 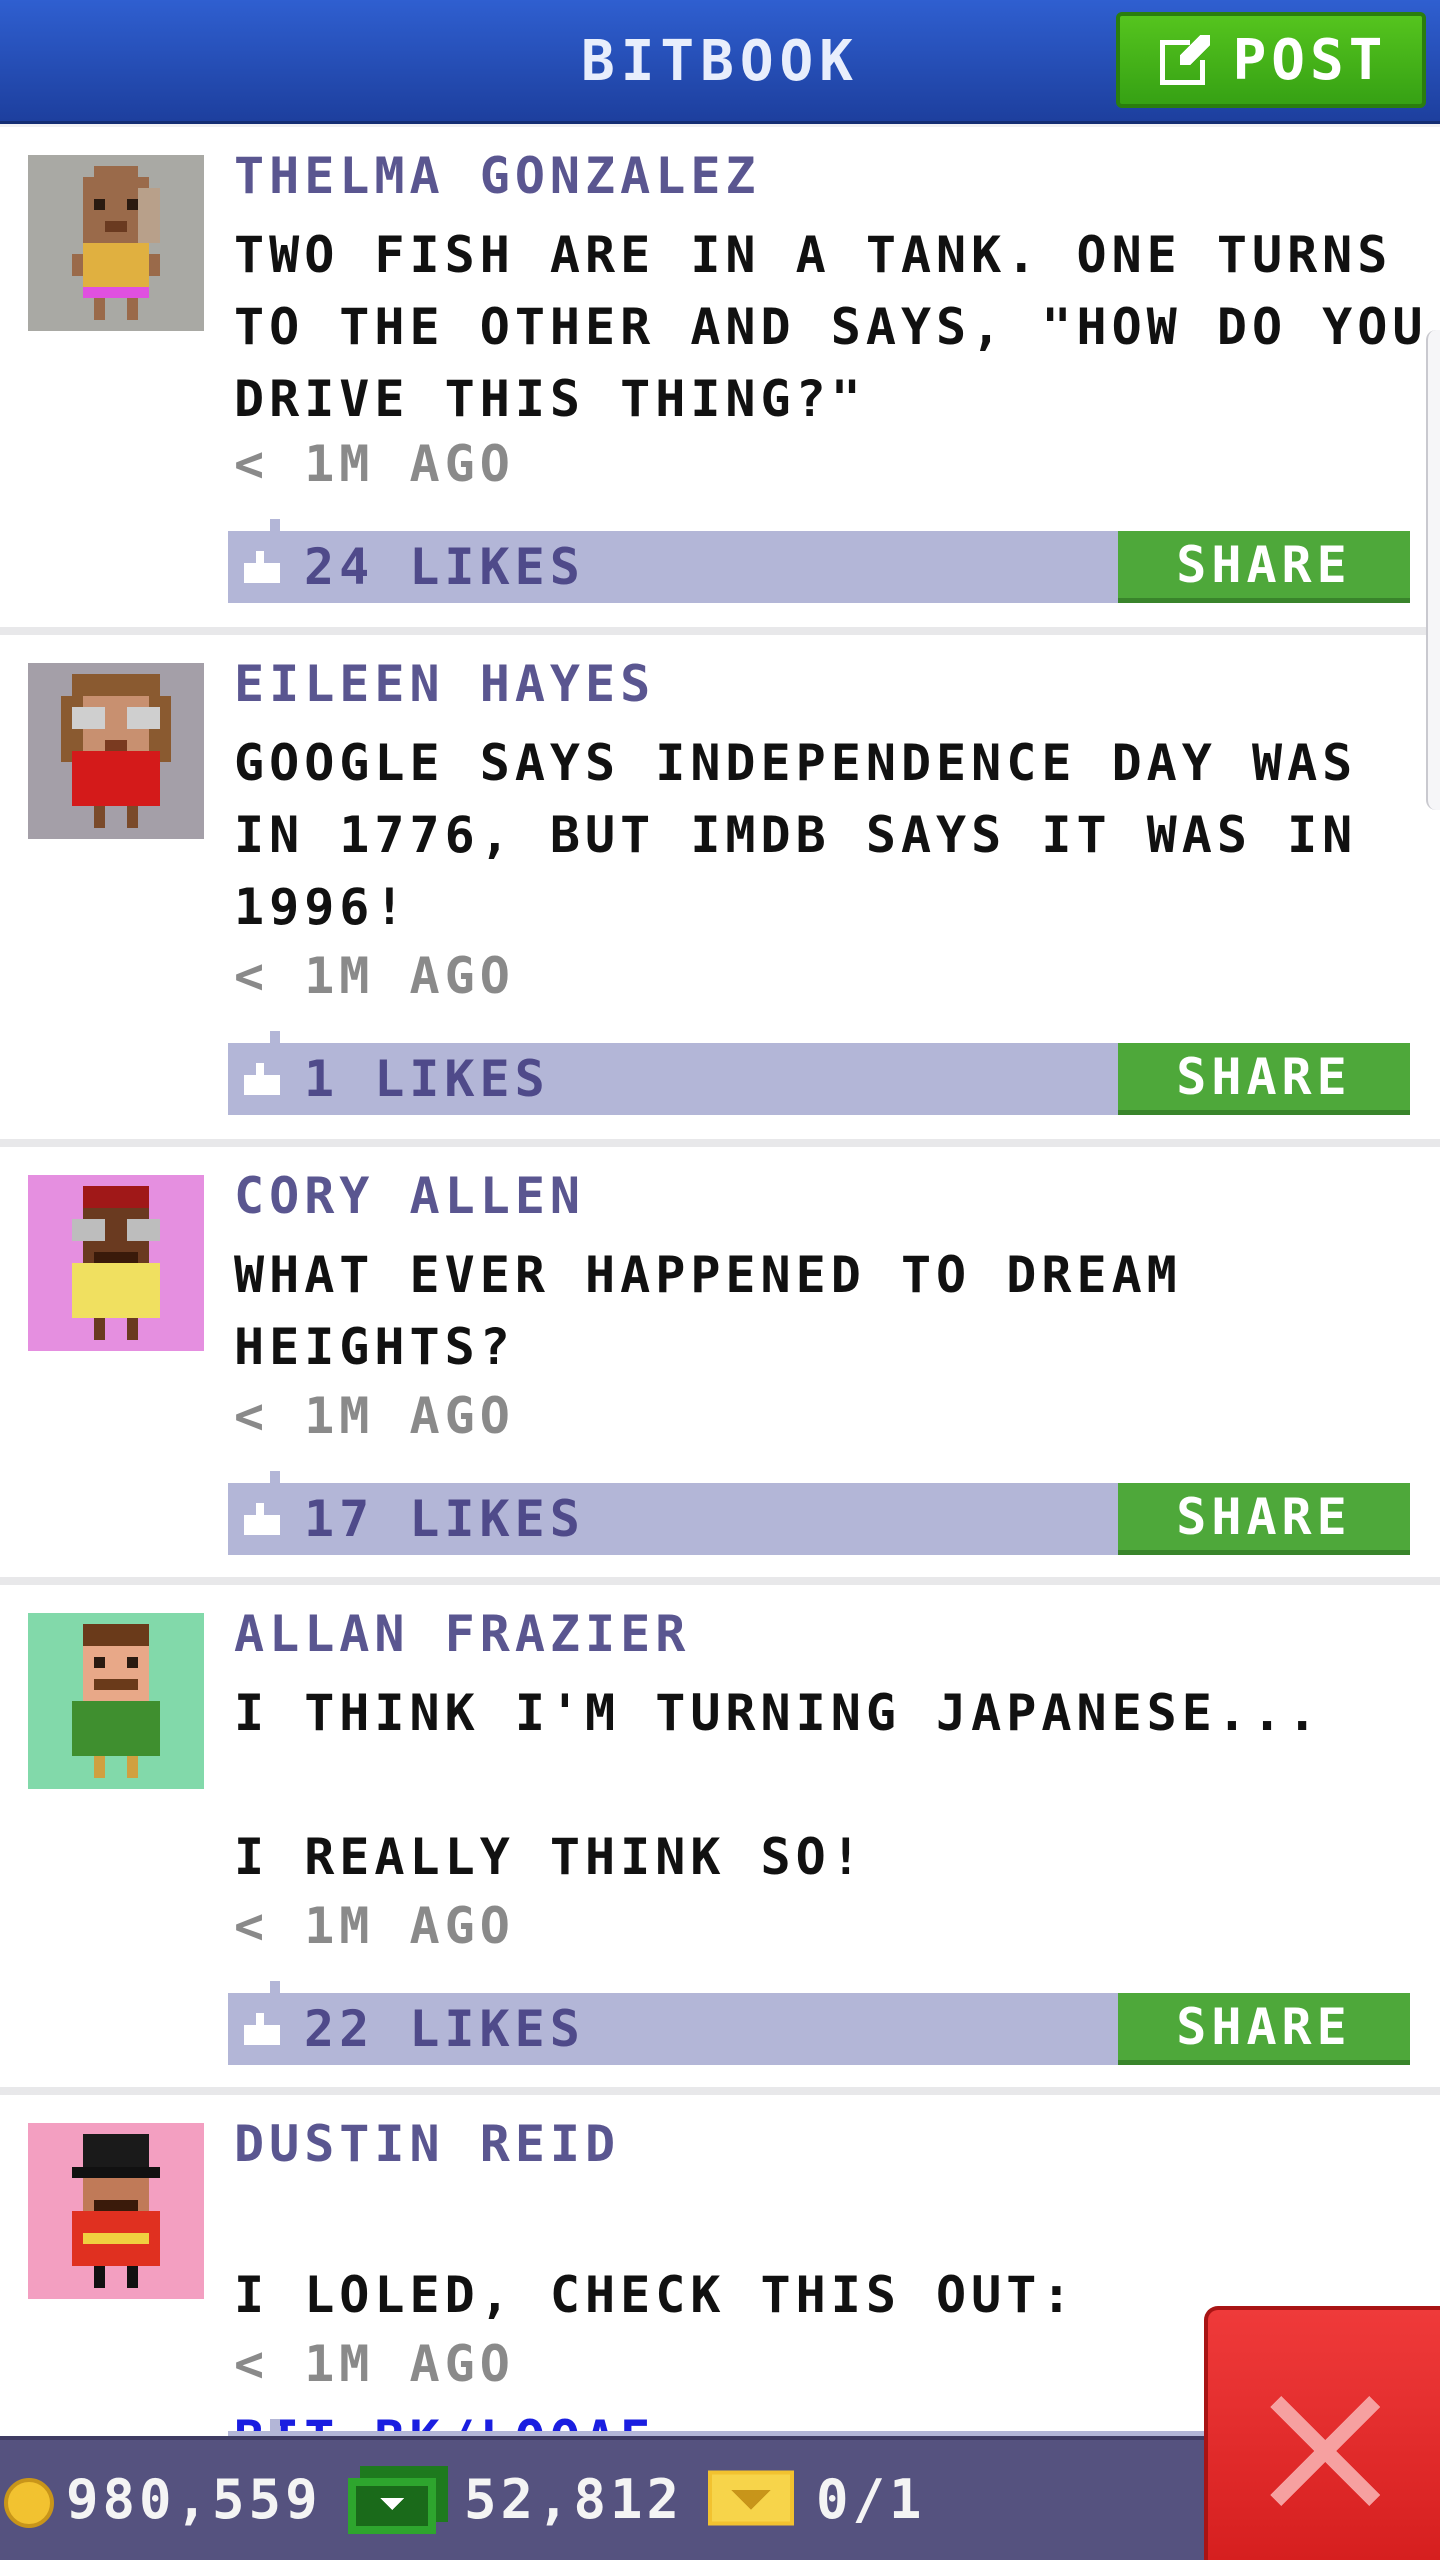 I want to click on post-author: DUSTIN REID, so click(x=427, y=2144).